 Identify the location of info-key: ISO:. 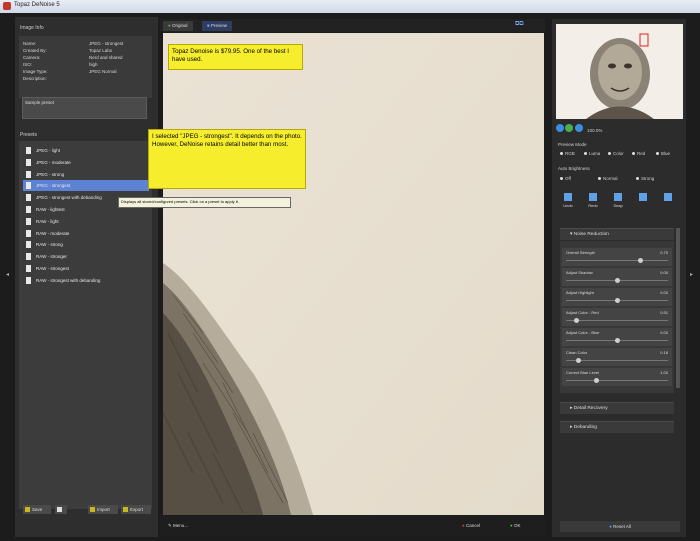
(28, 64).